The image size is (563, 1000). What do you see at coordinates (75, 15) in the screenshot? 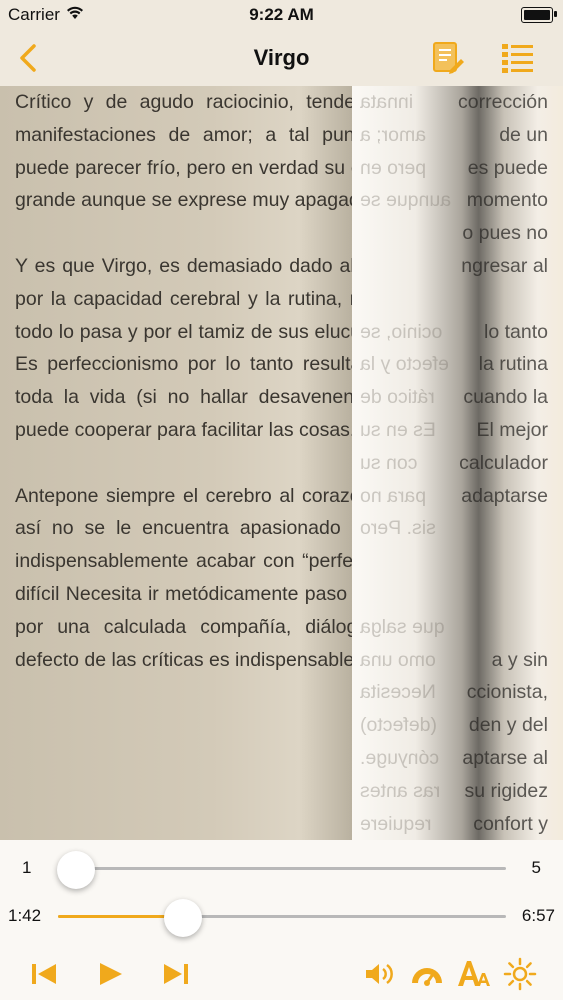
I see `wifi-icon` at bounding box center [75, 15].